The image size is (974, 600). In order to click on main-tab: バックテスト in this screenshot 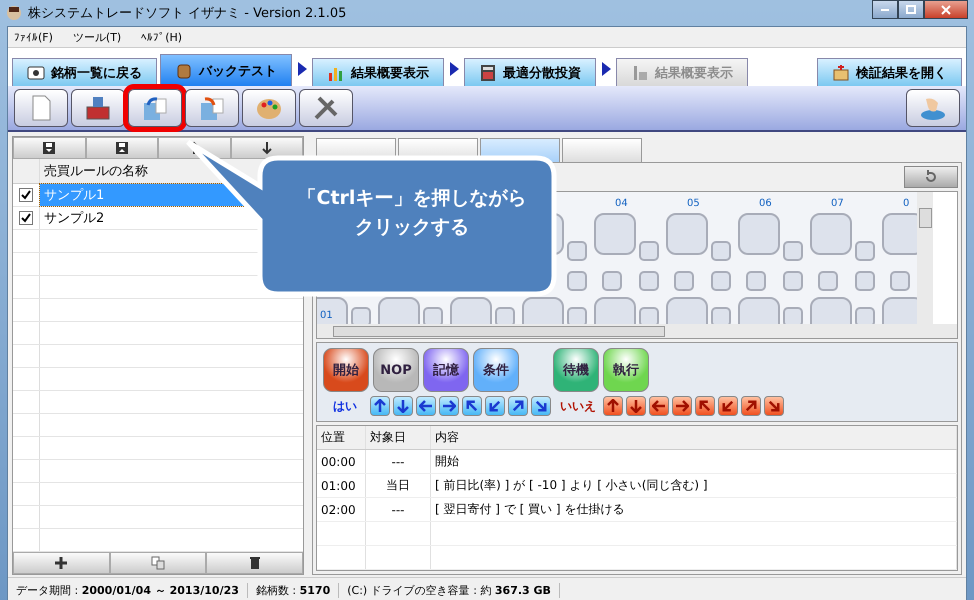, I will do `click(226, 70)`.